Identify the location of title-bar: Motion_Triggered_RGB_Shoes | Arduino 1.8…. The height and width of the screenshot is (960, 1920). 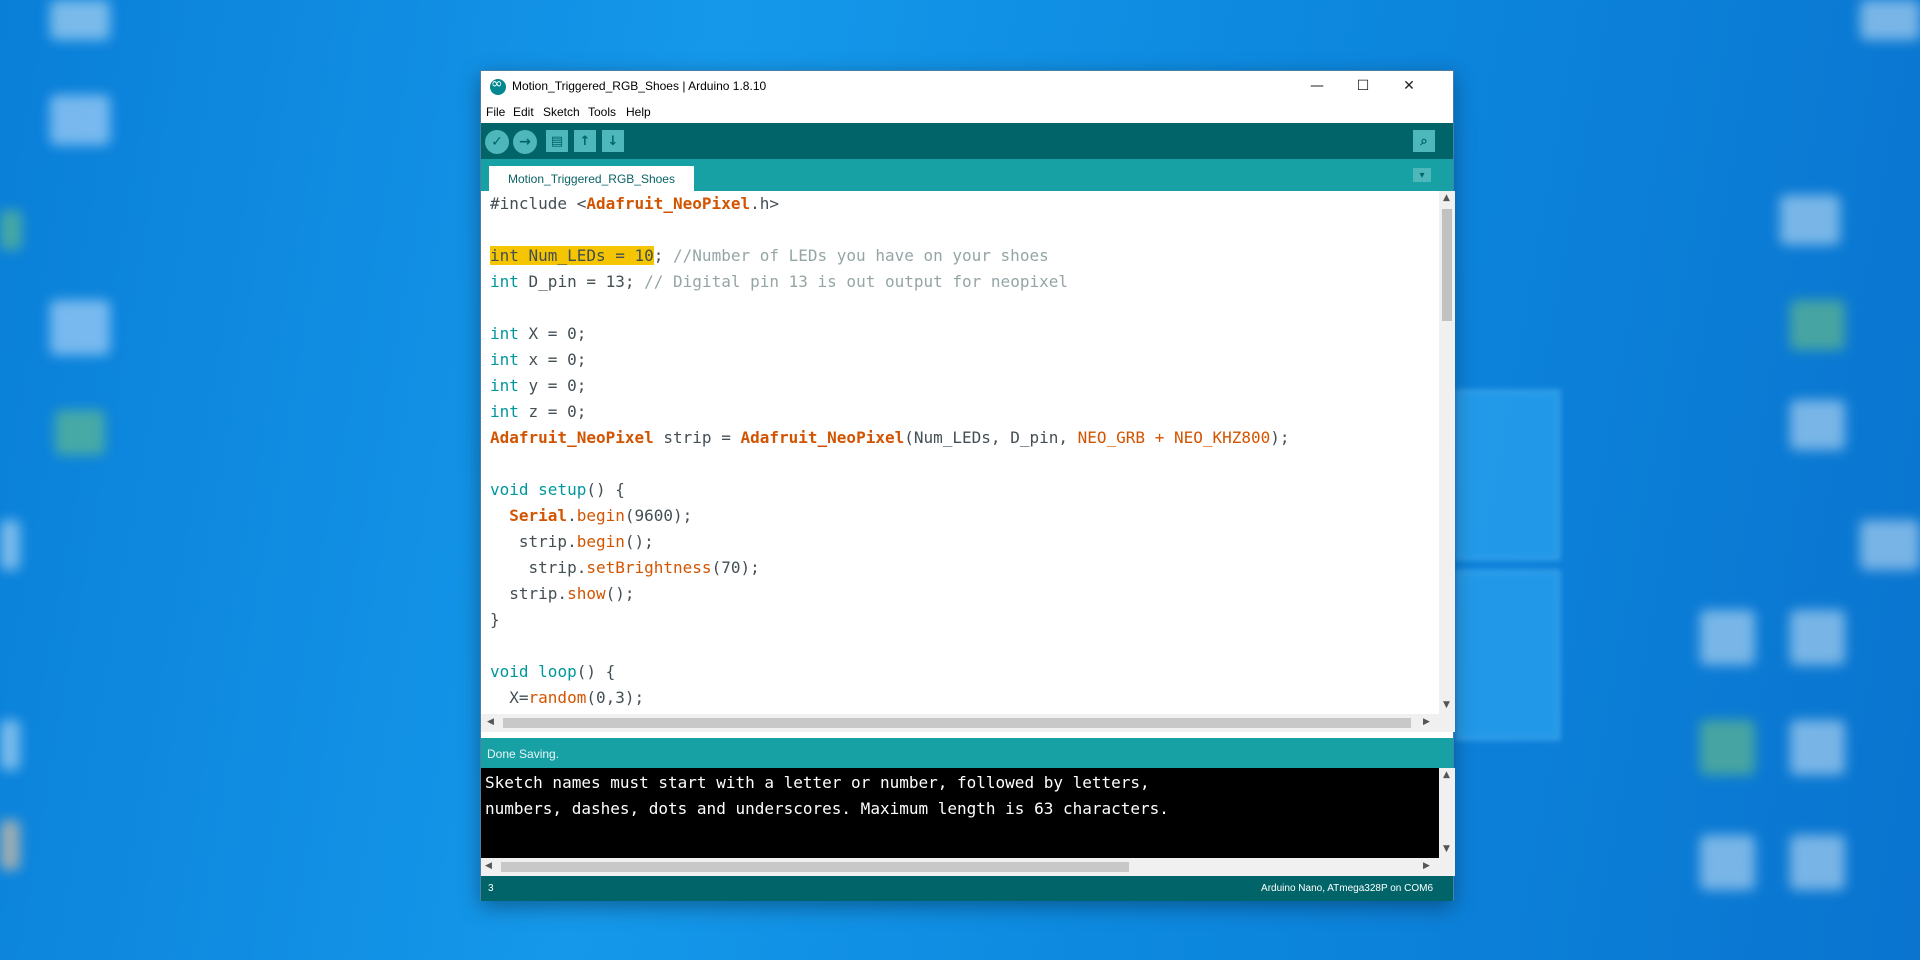
(967, 86).